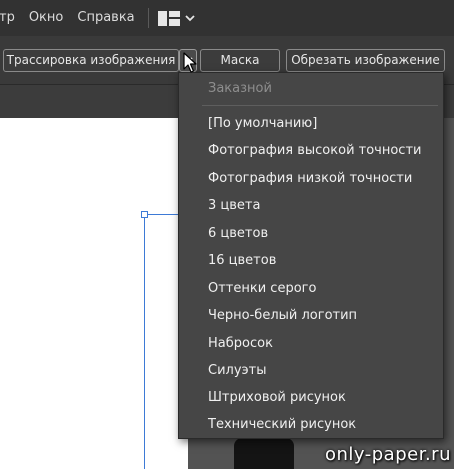 The height and width of the screenshot is (469, 454). What do you see at coordinates (238, 234) in the screenshot?
I see `menu-item-6-colors: 6 цветов` at bounding box center [238, 234].